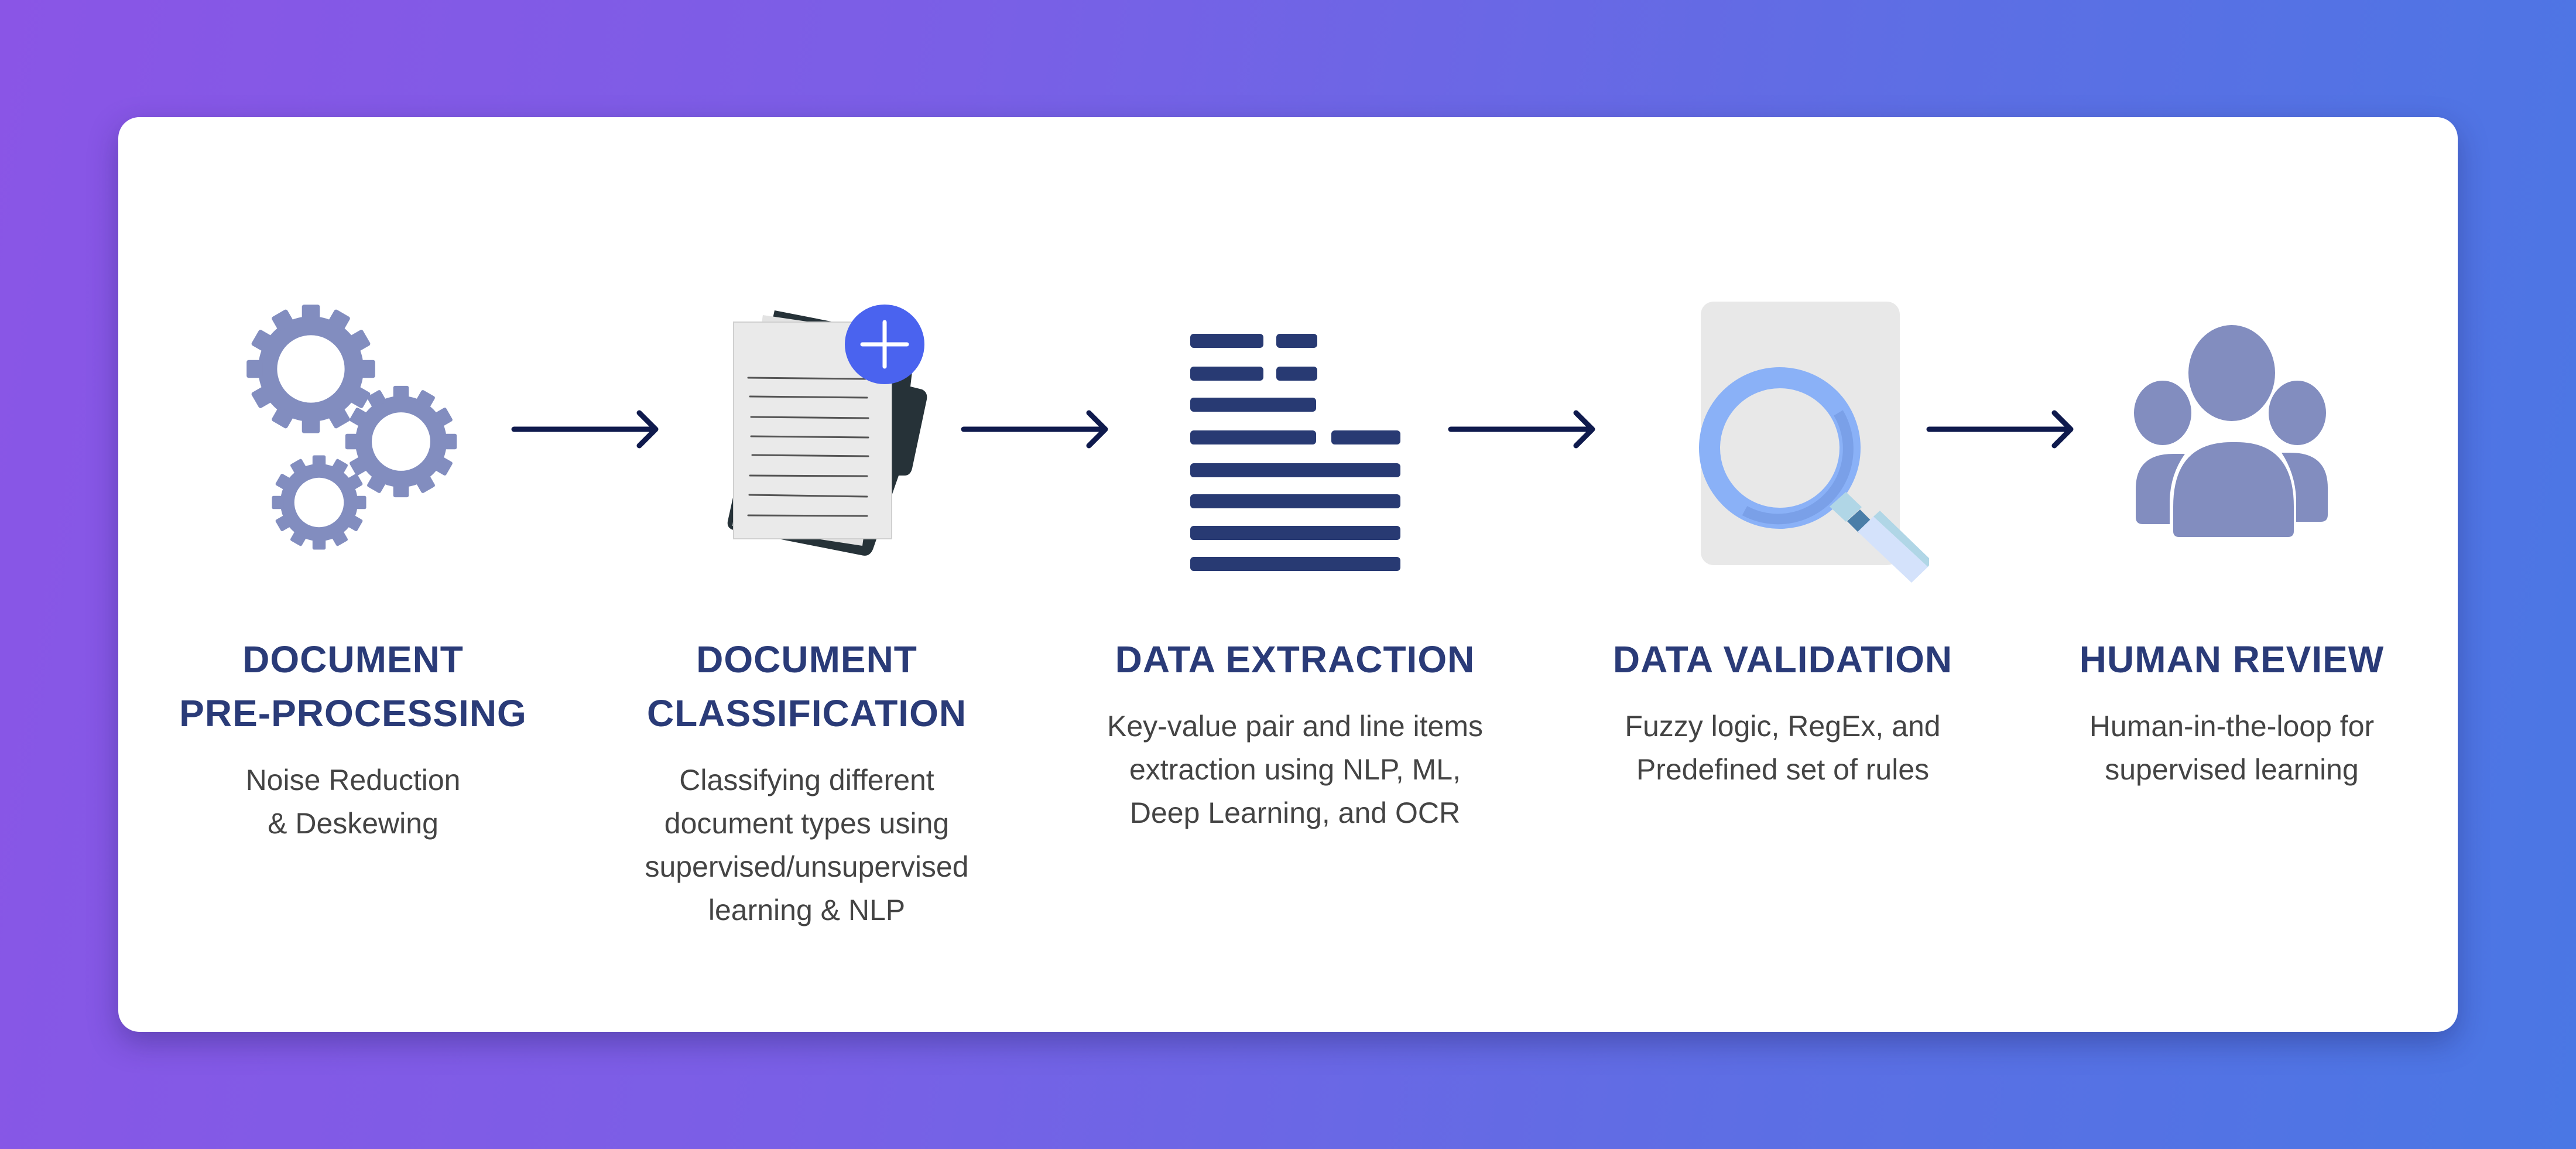 The height and width of the screenshot is (1149, 2576). What do you see at coordinates (352, 427) in the screenshot?
I see `gears-icon` at bounding box center [352, 427].